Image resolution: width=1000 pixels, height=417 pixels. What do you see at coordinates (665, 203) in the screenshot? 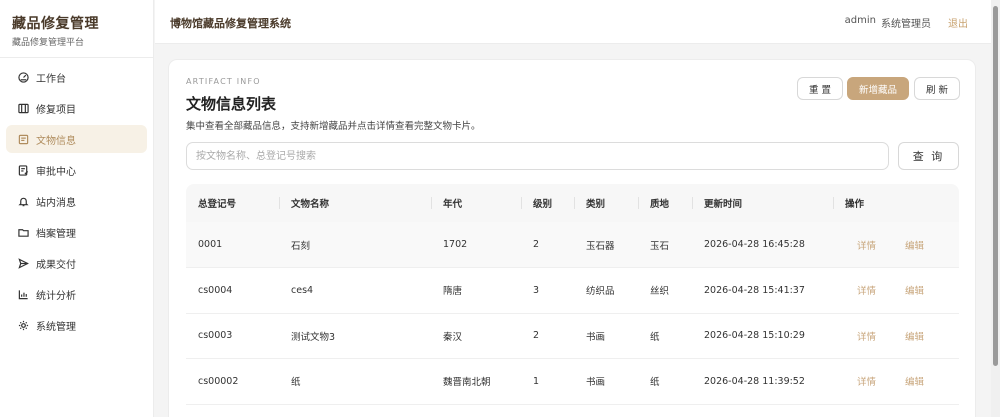
I see `column-header: 质地` at bounding box center [665, 203].